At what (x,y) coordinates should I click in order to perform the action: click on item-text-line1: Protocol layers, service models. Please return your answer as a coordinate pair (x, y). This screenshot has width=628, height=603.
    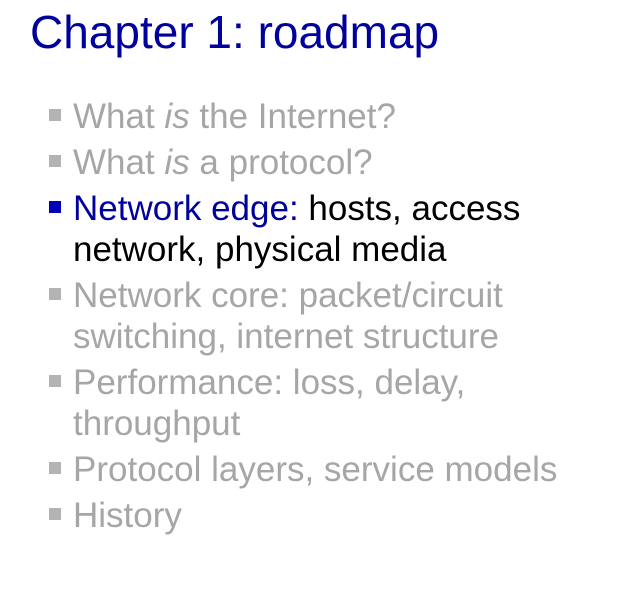
    Looking at the image, I should click on (315, 469).